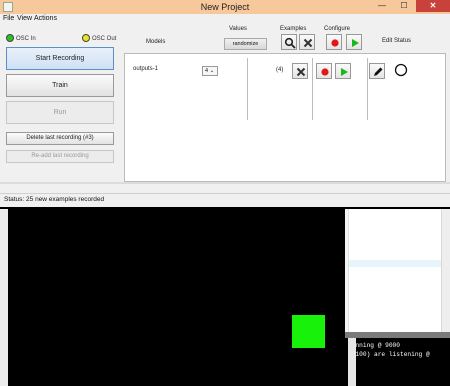 The height and width of the screenshot is (386, 450). I want to click on search-examples-button, so click(289, 42).